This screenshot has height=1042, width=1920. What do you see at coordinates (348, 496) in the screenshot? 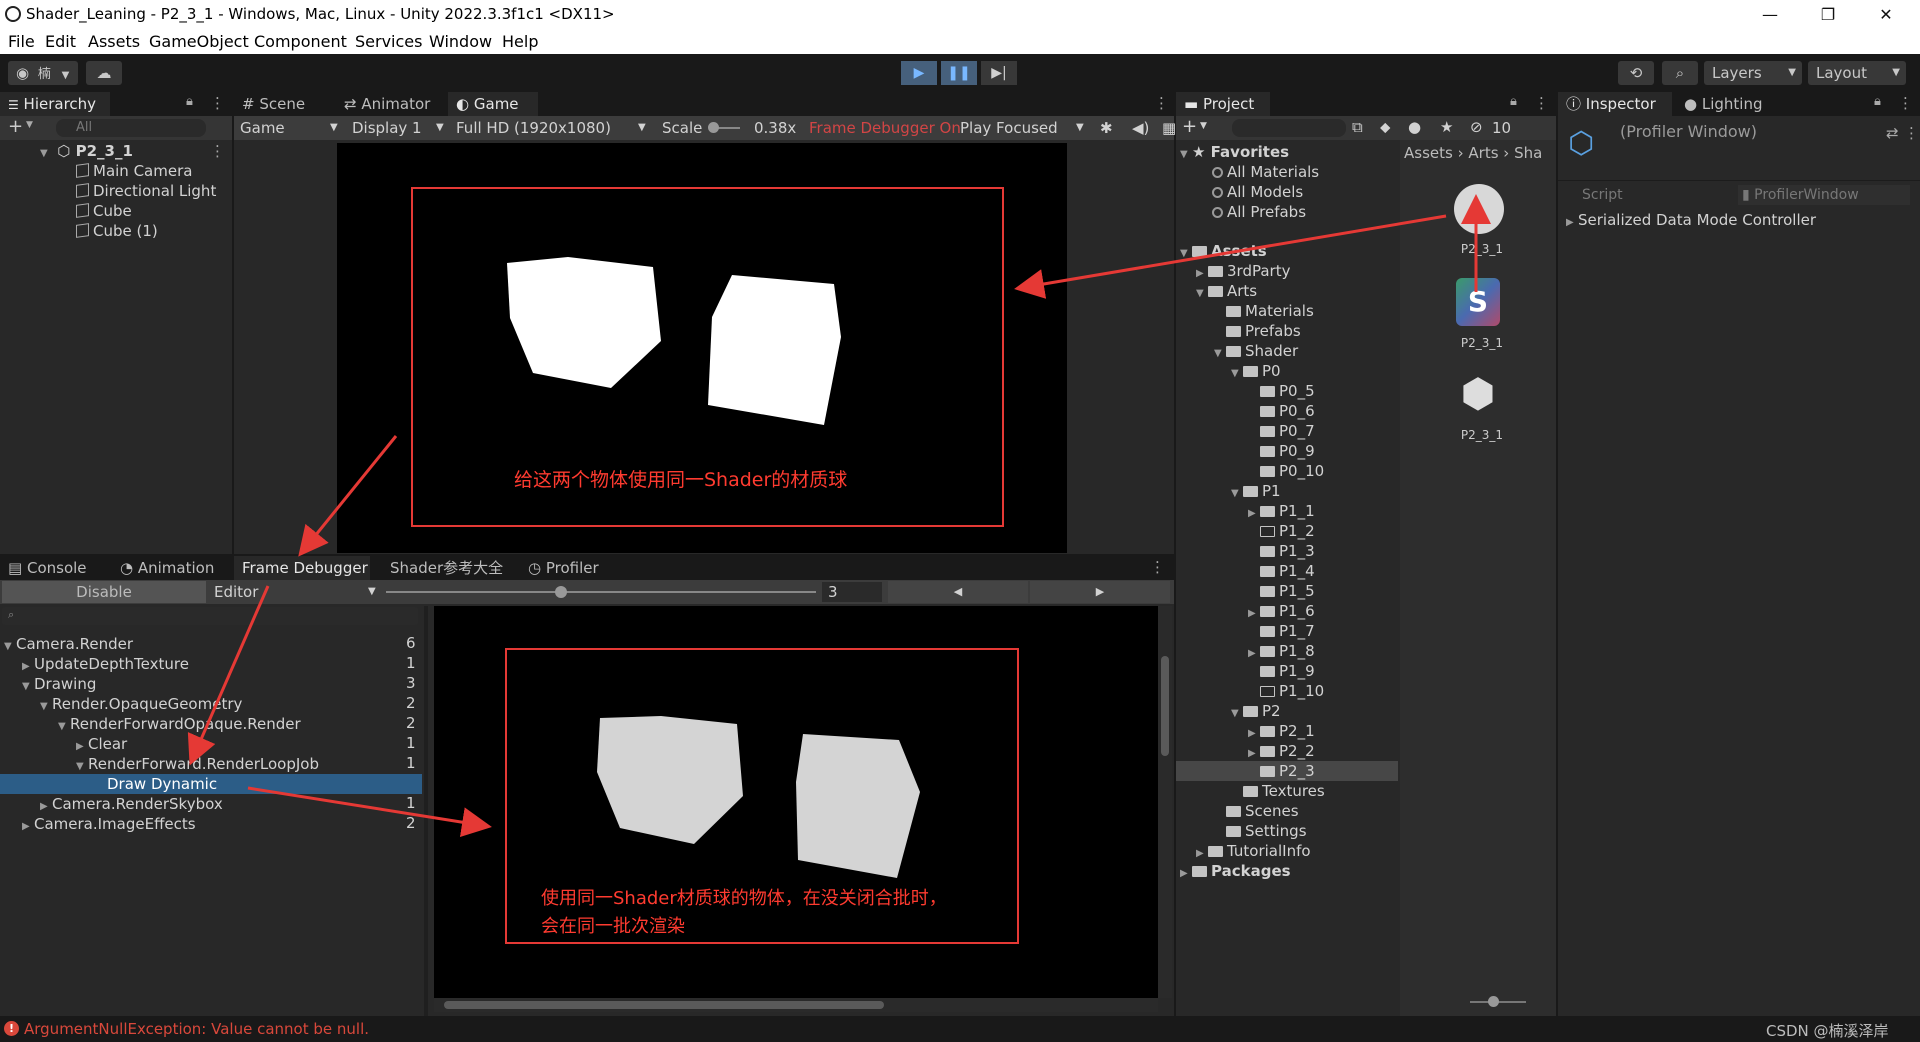
I see `arrow-game-to-debugger-tab` at bounding box center [348, 496].